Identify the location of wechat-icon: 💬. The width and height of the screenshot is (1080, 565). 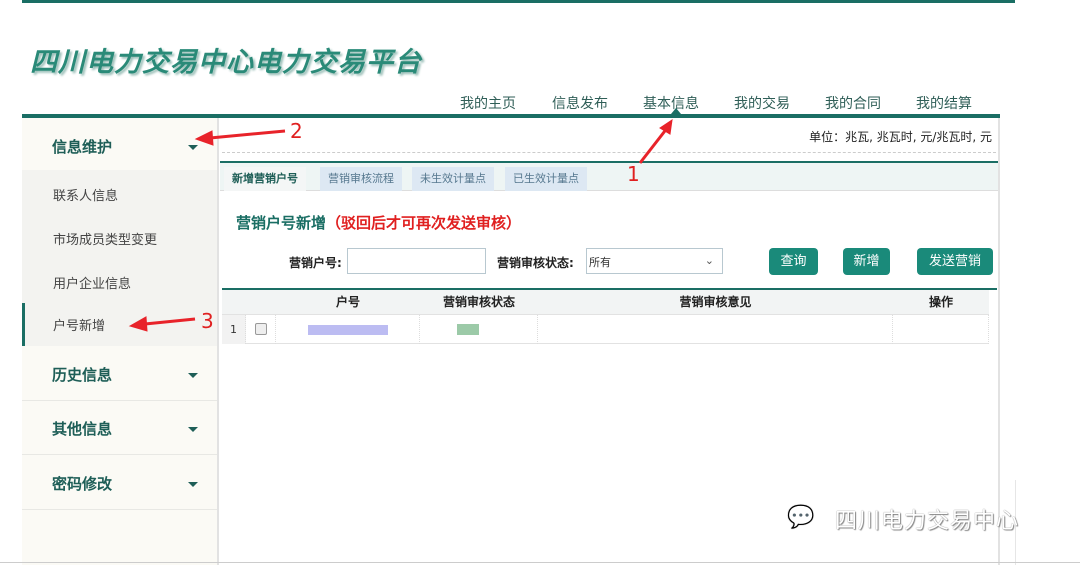
(801, 517).